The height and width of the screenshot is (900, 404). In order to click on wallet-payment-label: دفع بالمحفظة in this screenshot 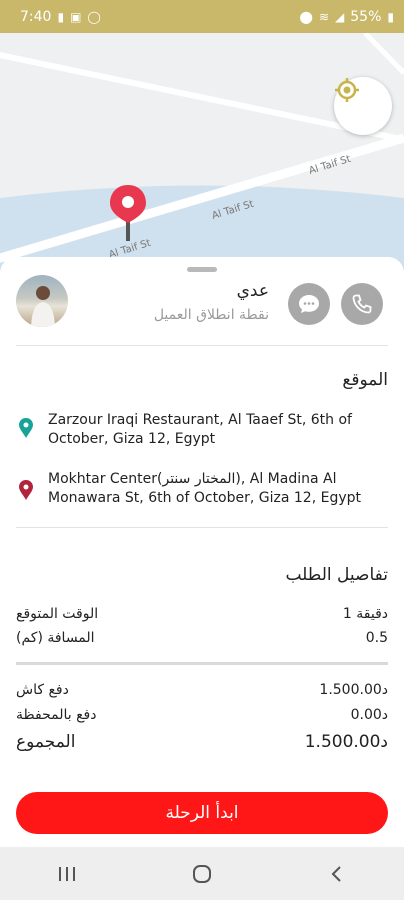, I will do `click(56, 715)`.